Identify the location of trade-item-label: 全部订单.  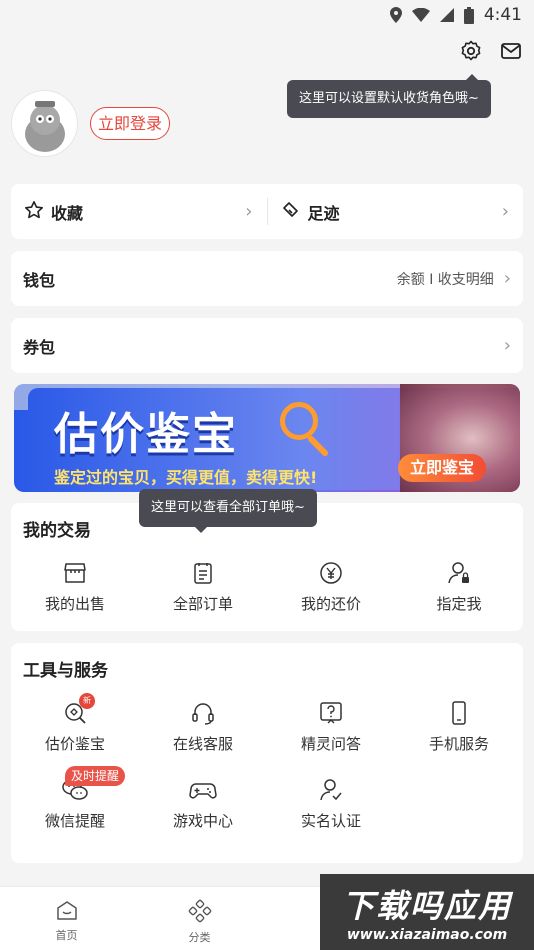
(202, 604).